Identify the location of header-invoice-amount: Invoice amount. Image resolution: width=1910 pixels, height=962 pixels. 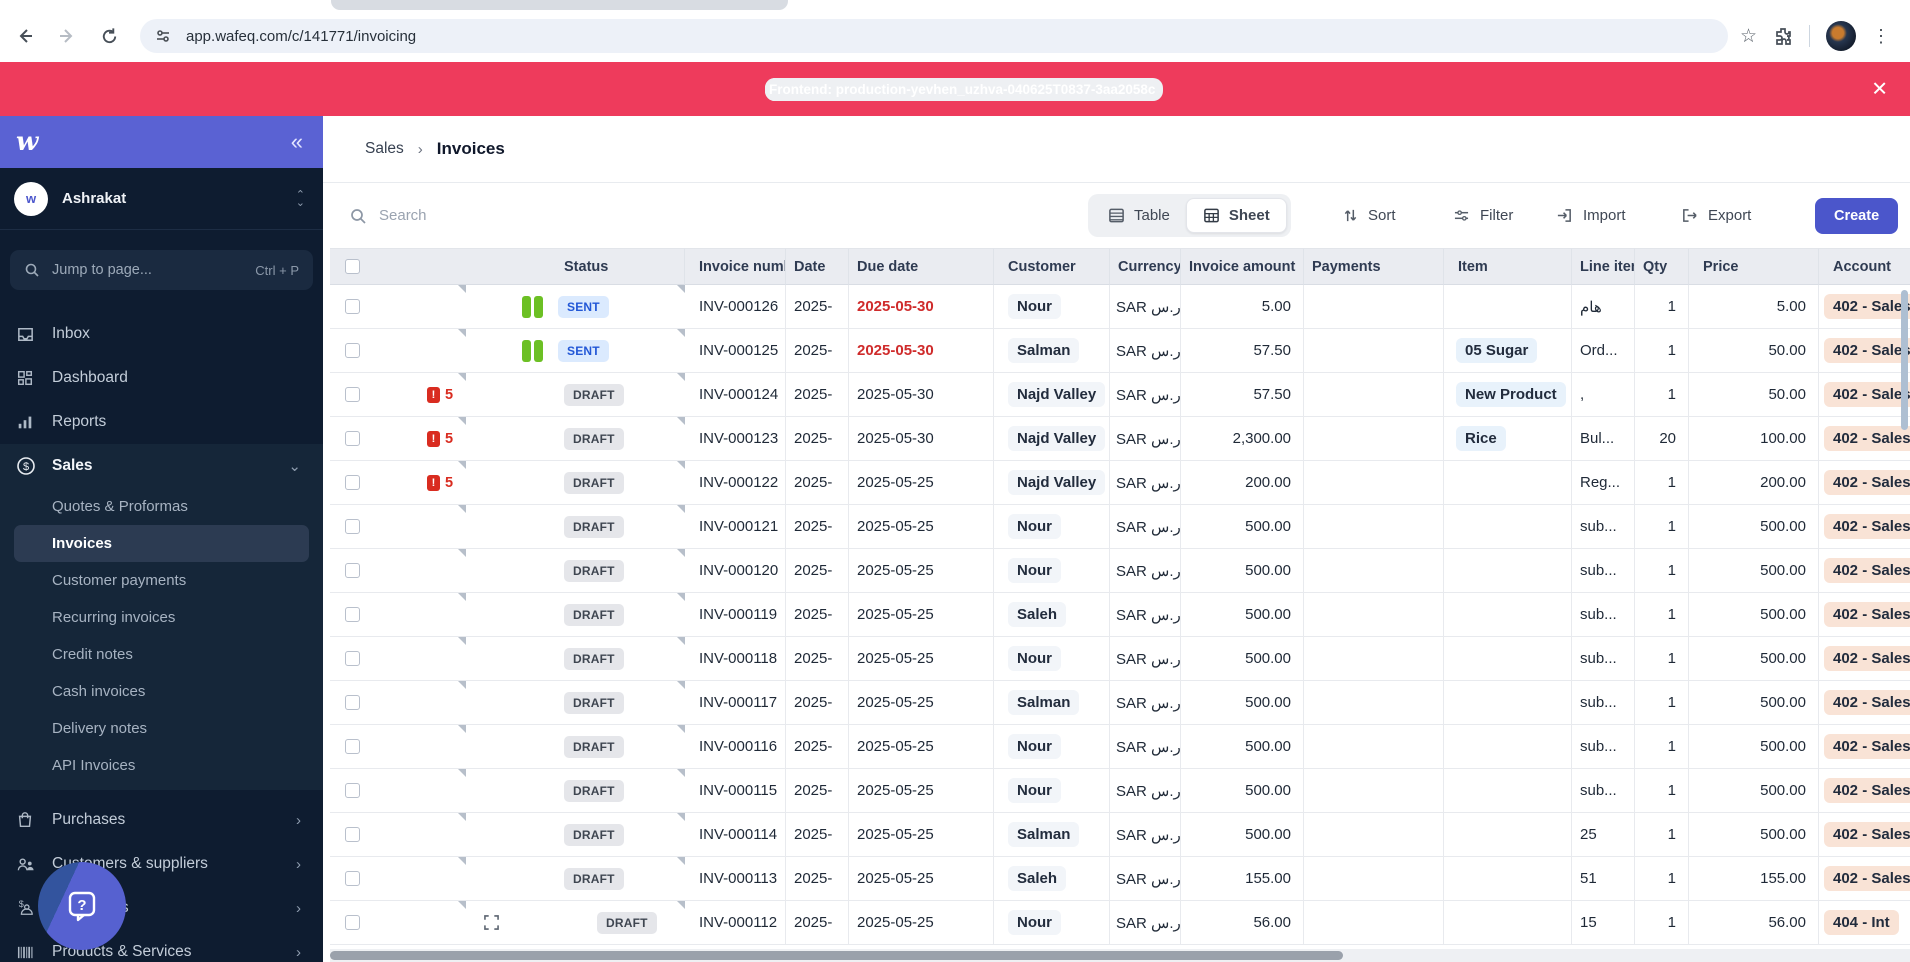
(1242, 266).